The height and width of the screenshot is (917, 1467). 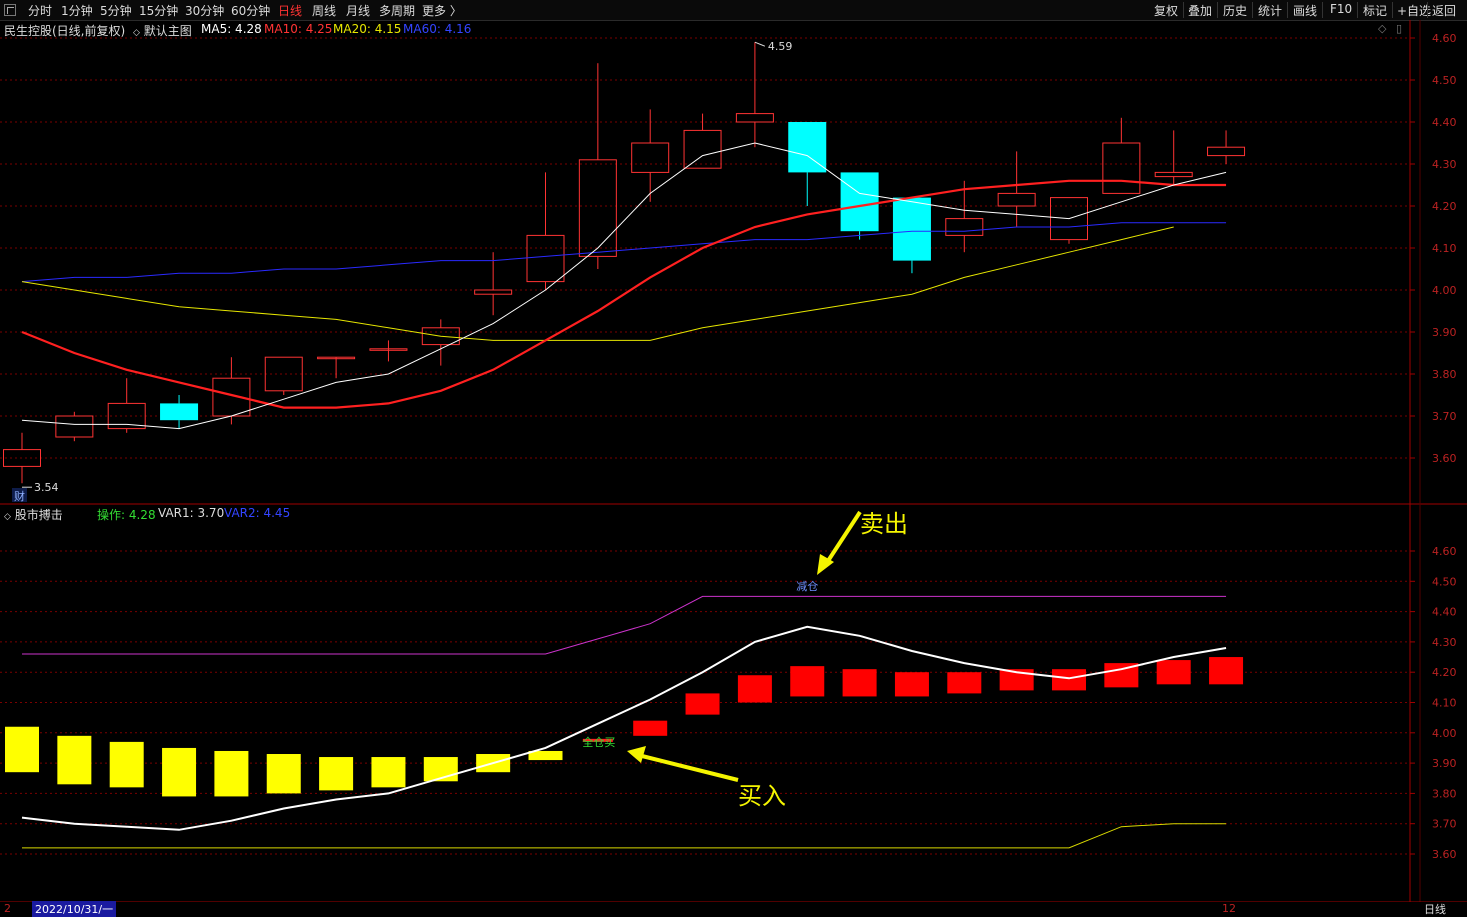 I want to click on sub-tick-label-3: 3.90, so click(x=1444, y=763).